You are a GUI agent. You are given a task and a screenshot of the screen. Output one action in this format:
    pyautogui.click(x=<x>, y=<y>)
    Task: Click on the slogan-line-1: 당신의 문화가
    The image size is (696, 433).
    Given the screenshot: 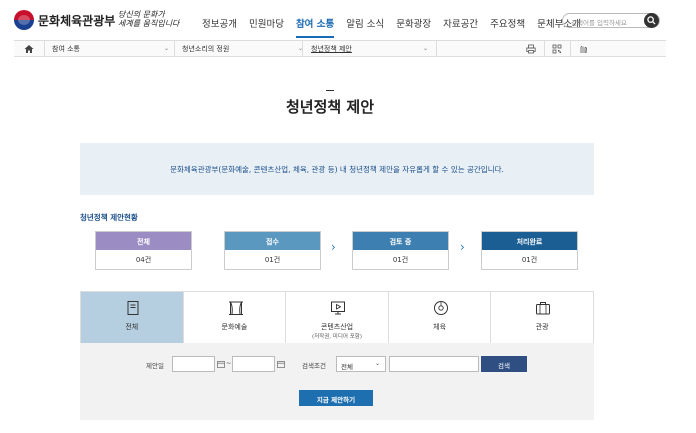 What is the action you would take?
    pyautogui.click(x=141, y=14)
    